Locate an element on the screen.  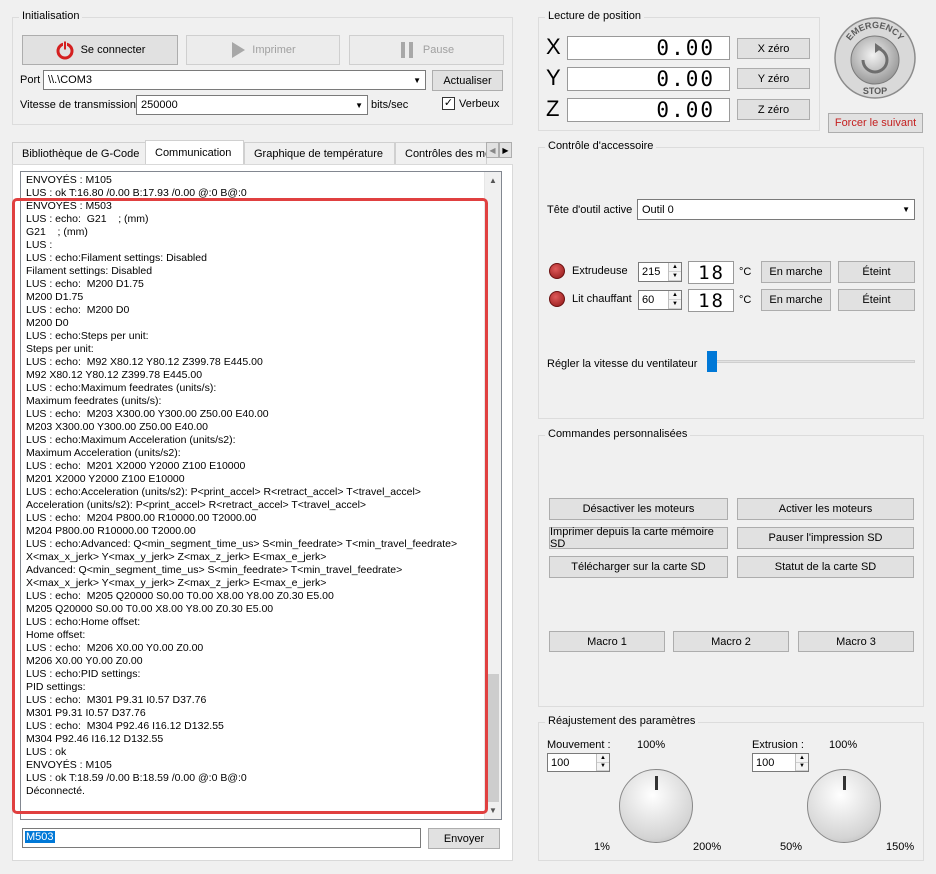
emergency-stop-icon: EMERGENCY STOP is located at coordinates (875, 58).